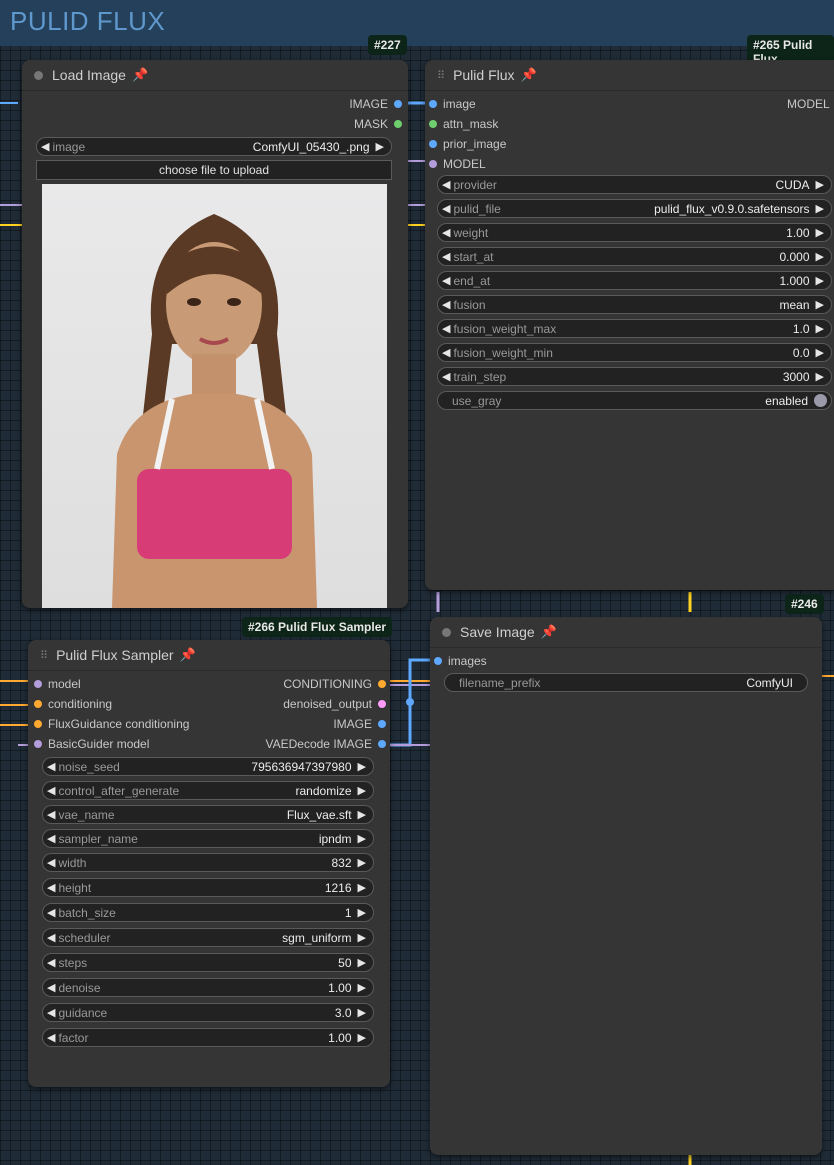 This screenshot has height=1165, width=834. What do you see at coordinates (808, 104) in the screenshot?
I see `output-model: MODEL` at bounding box center [808, 104].